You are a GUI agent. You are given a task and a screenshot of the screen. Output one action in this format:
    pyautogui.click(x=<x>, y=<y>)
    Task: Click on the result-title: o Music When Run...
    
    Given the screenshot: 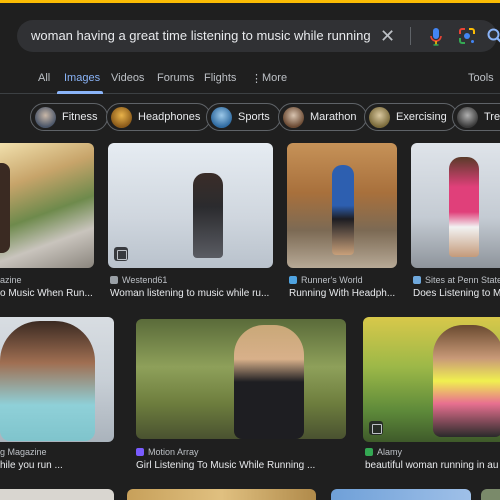 What is the action you would take?
    pyautogui.click(x=50, y=293)
    